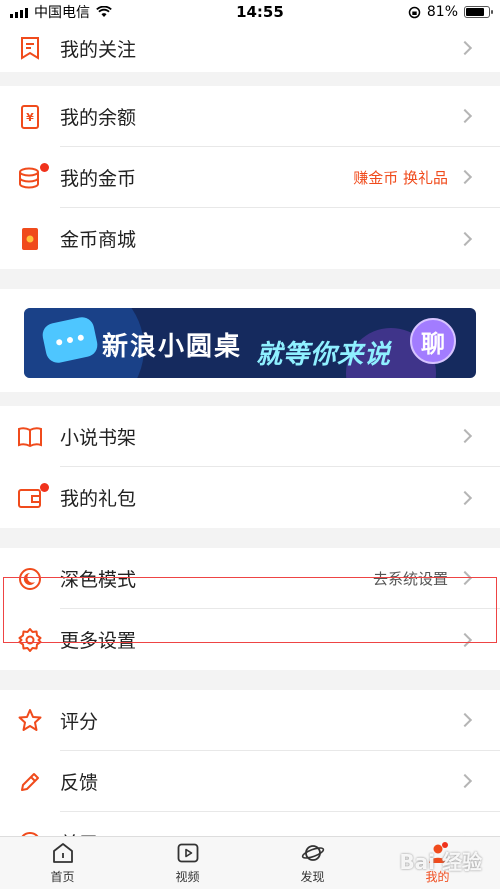 The width and height of the screenshot is (500, 889). I want to click on status-time: 14:55, so click(260, 12).